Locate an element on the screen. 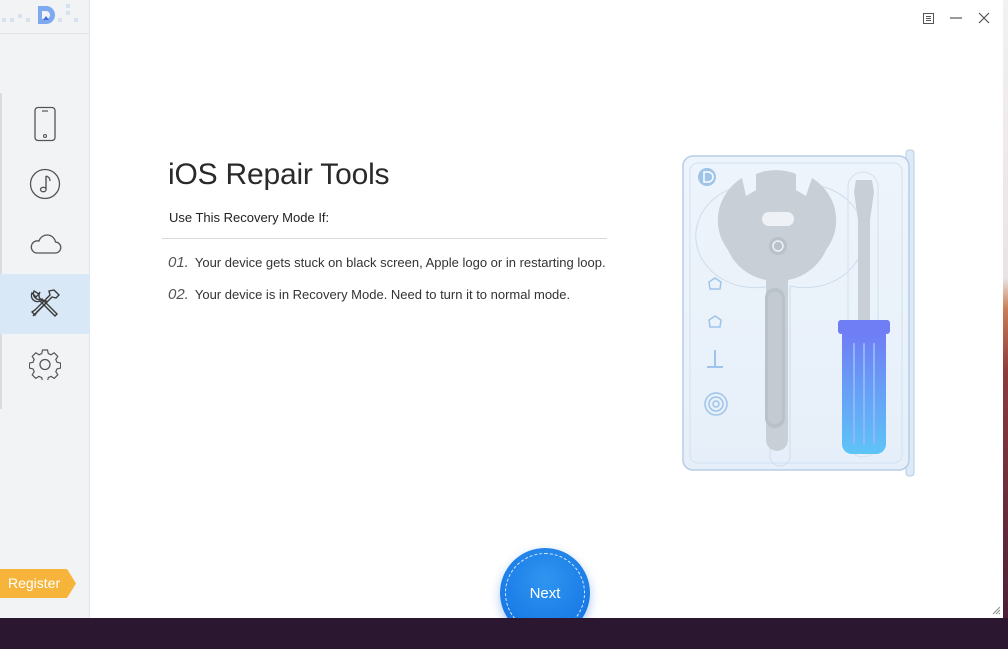 This screenshot has width=1008, height=649. sidebar-item-cloud is located at coordinates (45, 244).